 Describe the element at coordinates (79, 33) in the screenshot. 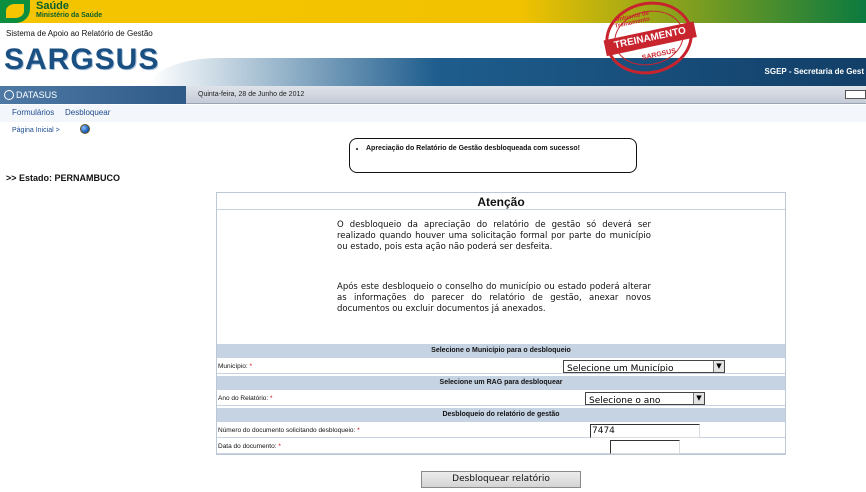

I see `system-subtitle: Sistema de Apoio ao Relatório de Gestão` at that location.